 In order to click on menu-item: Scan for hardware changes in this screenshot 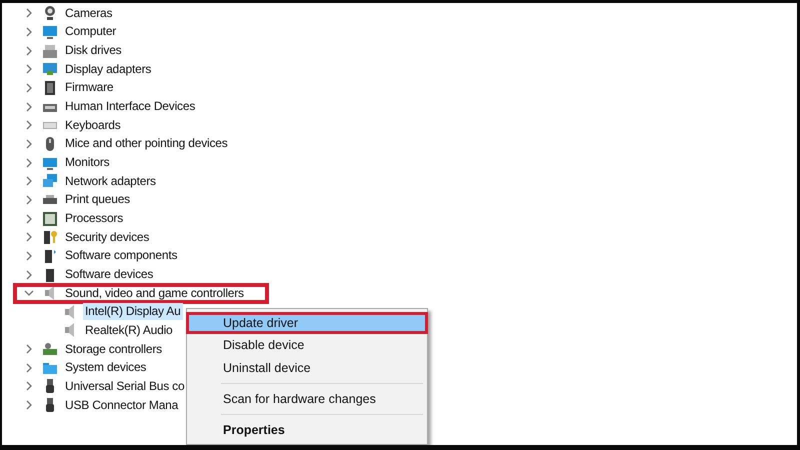, I will do `click(307, 399)`.